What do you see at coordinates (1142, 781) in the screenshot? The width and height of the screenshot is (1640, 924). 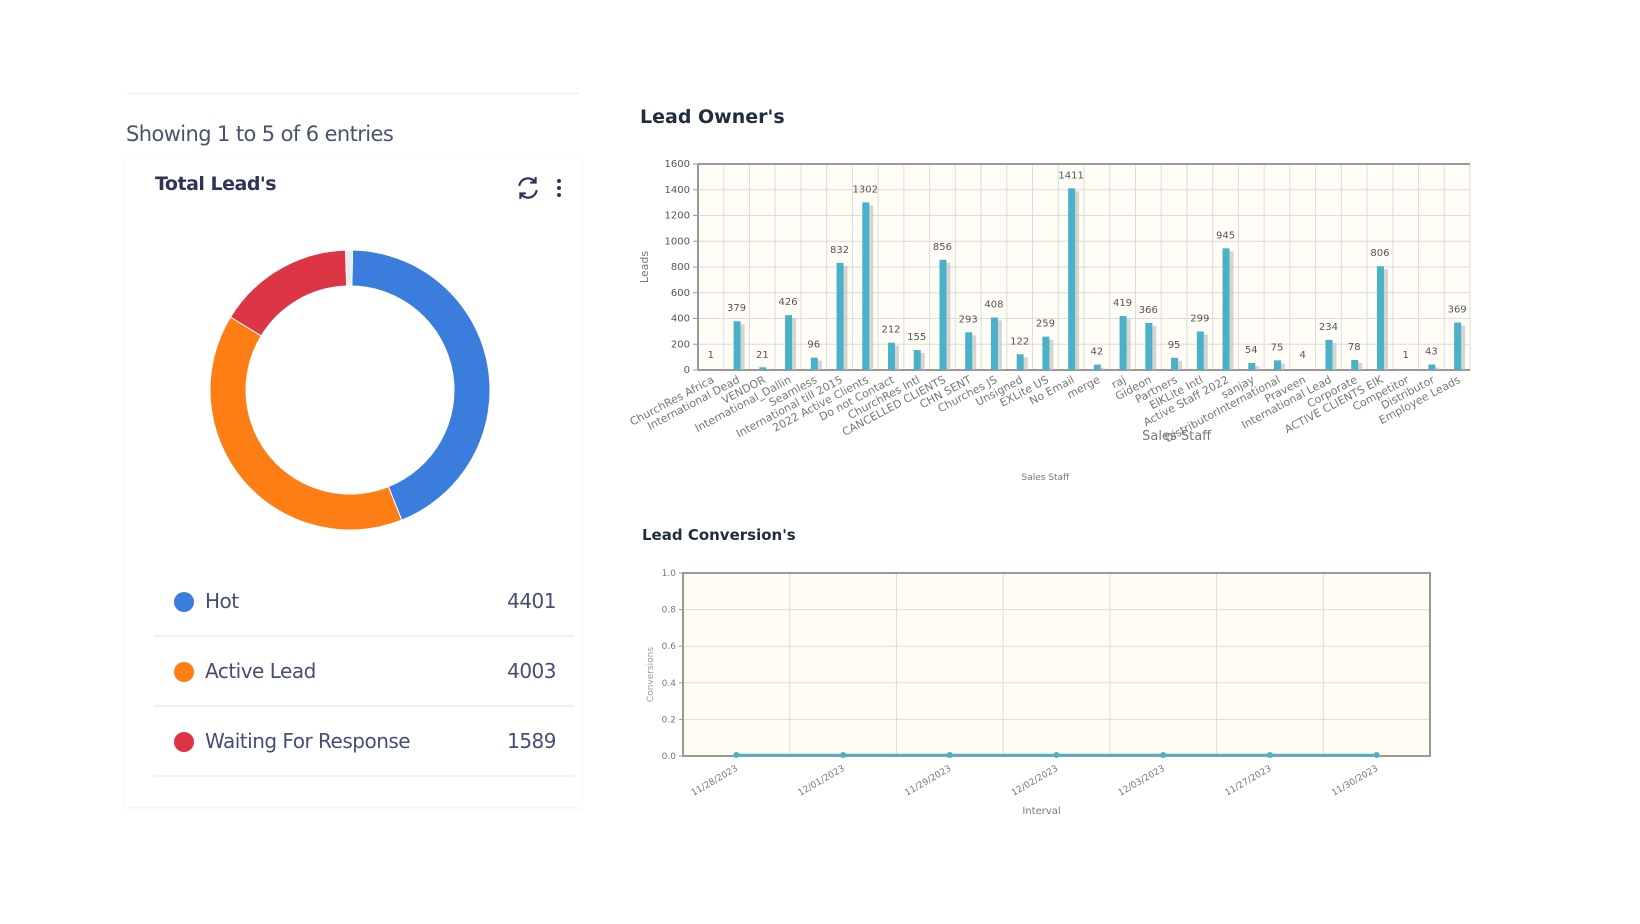 I see `x-tick-label: 12/03/2023` at bounding box center [1142, 781].